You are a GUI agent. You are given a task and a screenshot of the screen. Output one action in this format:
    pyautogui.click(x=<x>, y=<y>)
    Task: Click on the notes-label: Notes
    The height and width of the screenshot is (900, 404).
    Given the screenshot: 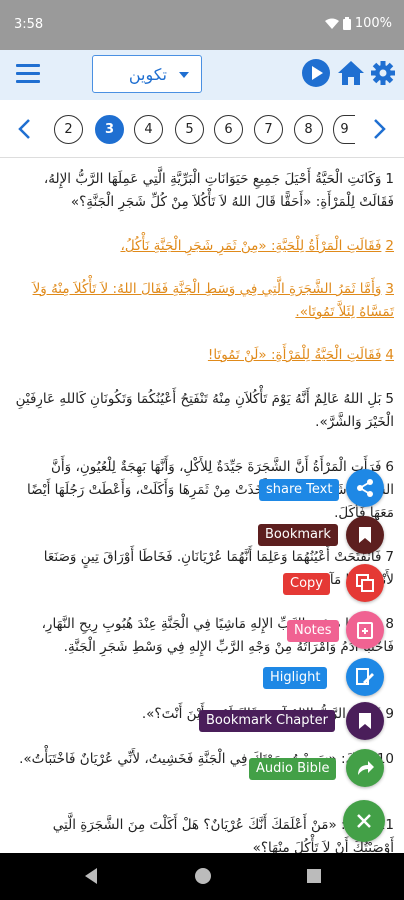 What is the action you would take?
    pyautogui.click(x=313, y=631)
    